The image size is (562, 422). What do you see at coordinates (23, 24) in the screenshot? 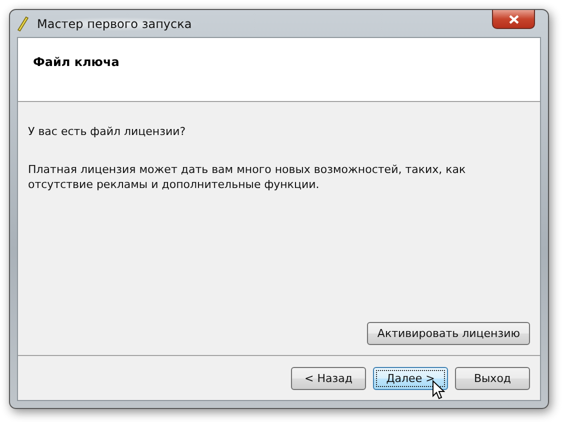
I see `pencil-icon` at bounding box center [23, 24].